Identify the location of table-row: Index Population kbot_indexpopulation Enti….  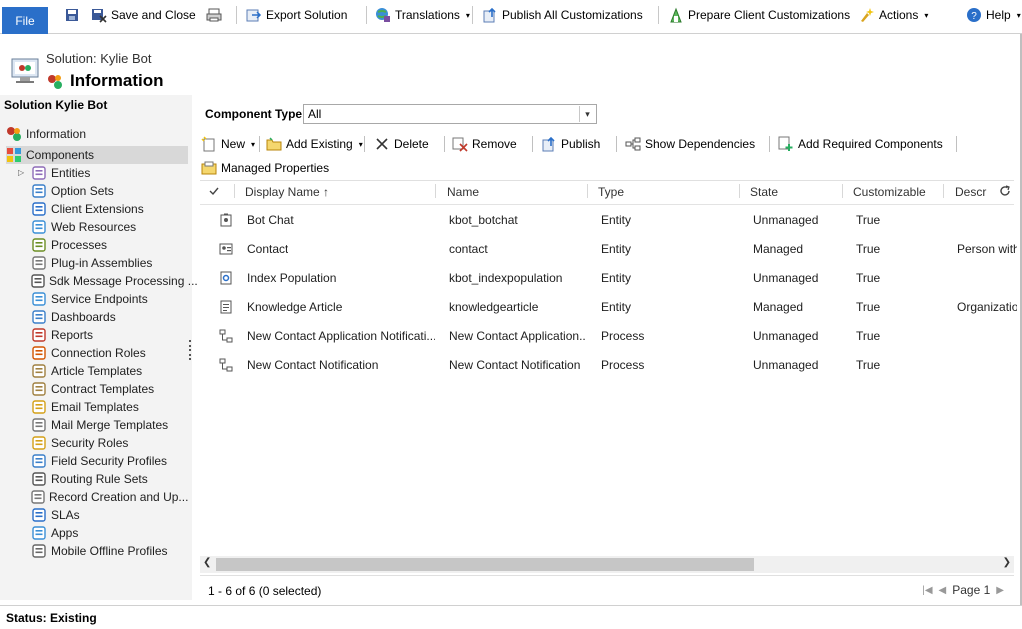
(607, 278).